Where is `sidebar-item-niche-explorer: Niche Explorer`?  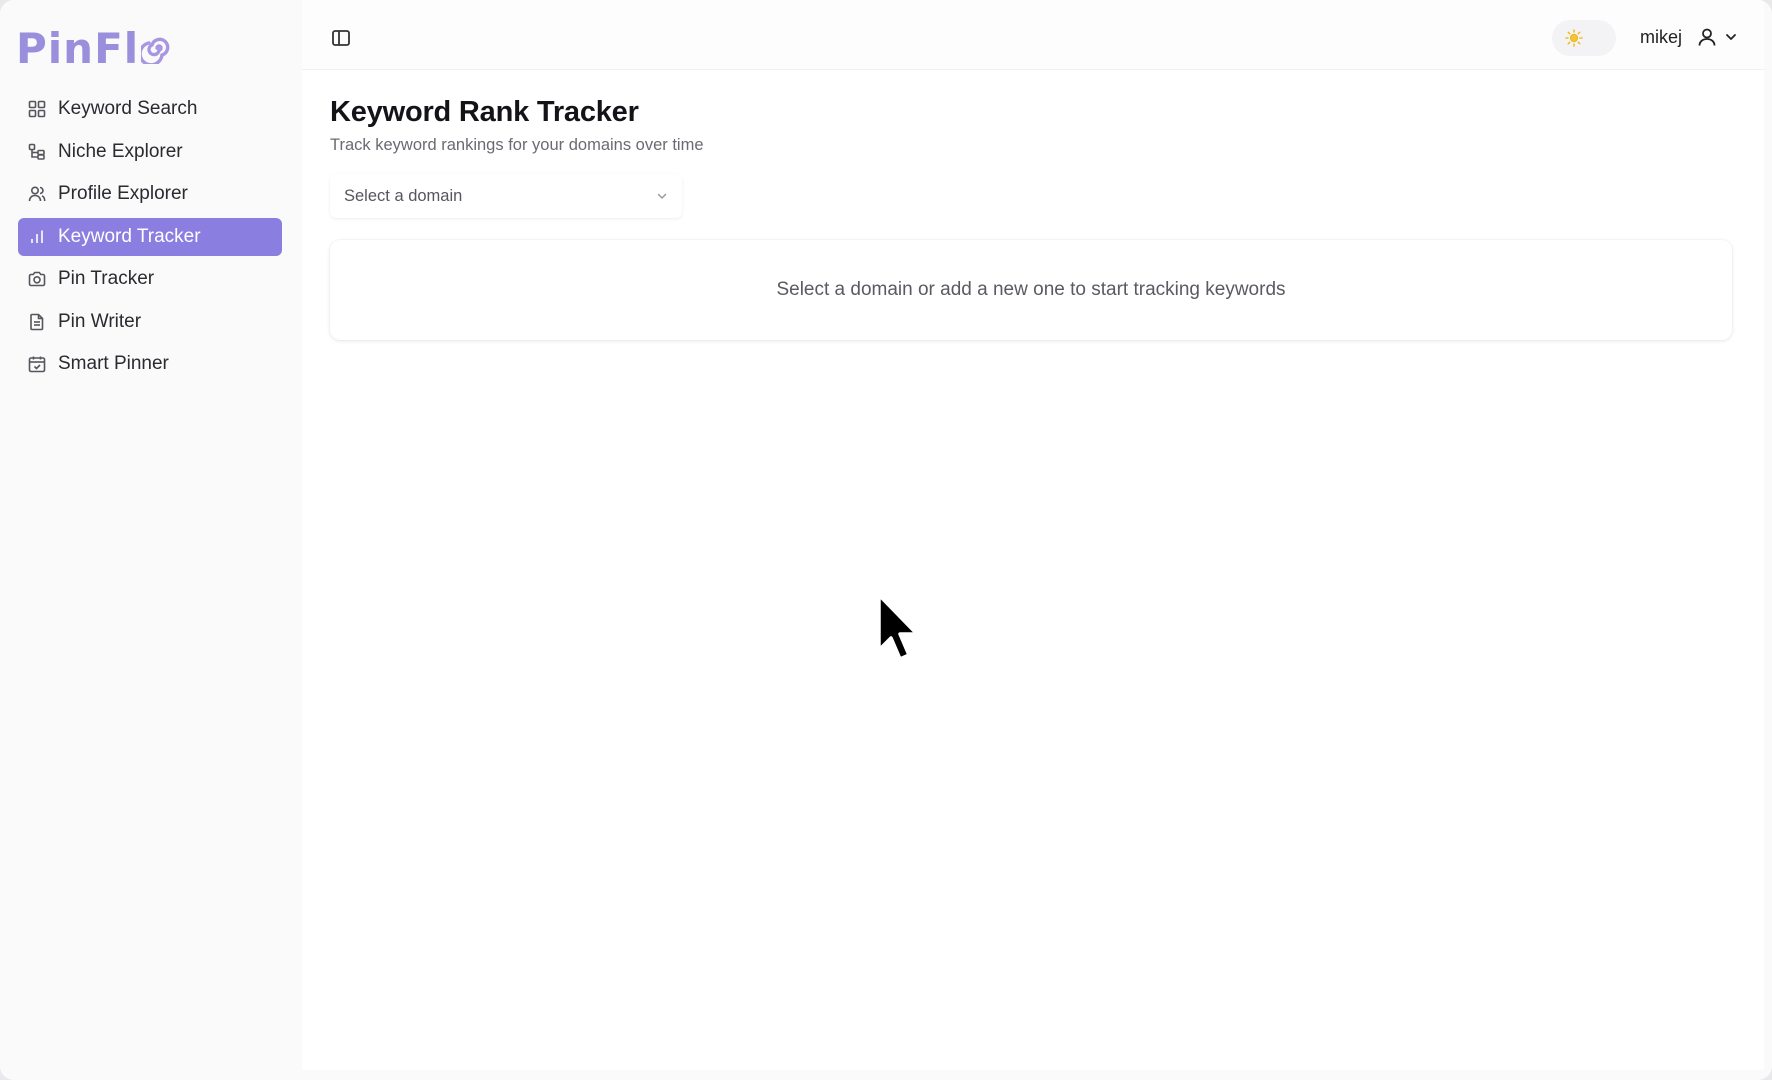
sidebar-item-niche-explorer: Niche Explorer is located at coordinates (150, 152).